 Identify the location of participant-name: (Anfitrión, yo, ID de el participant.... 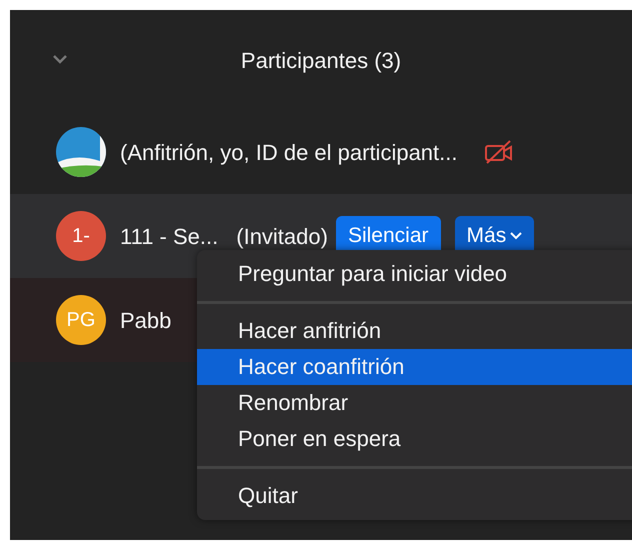
(289, 152).